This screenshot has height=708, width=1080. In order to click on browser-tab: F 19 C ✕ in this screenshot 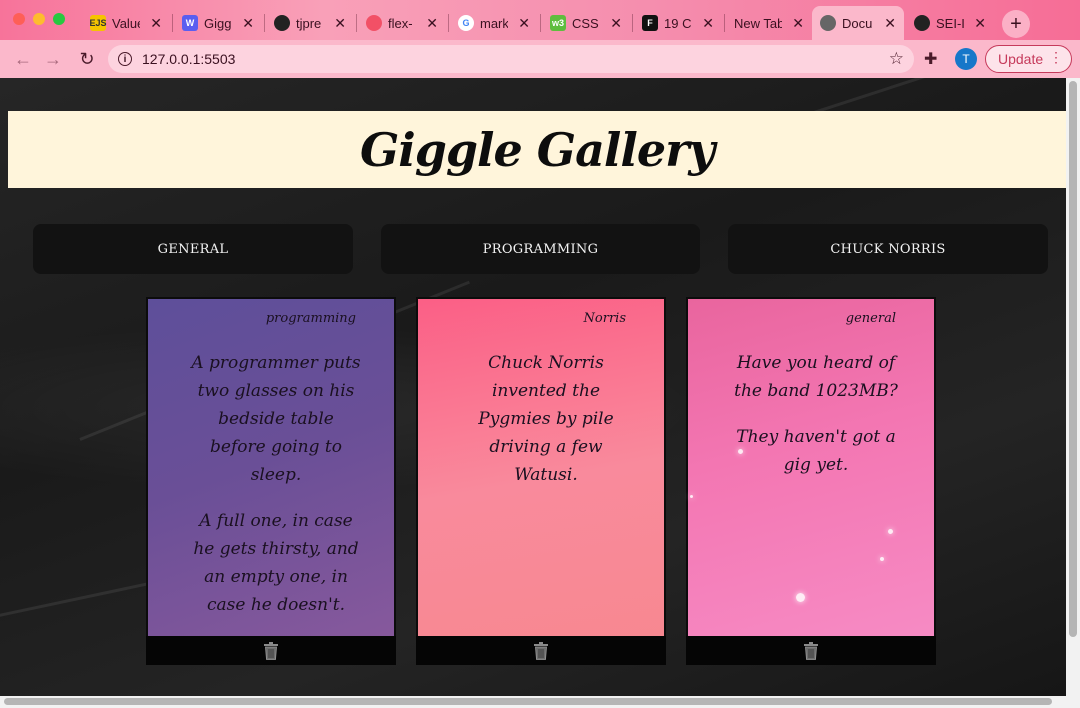, I will do `click(678, 23)`.